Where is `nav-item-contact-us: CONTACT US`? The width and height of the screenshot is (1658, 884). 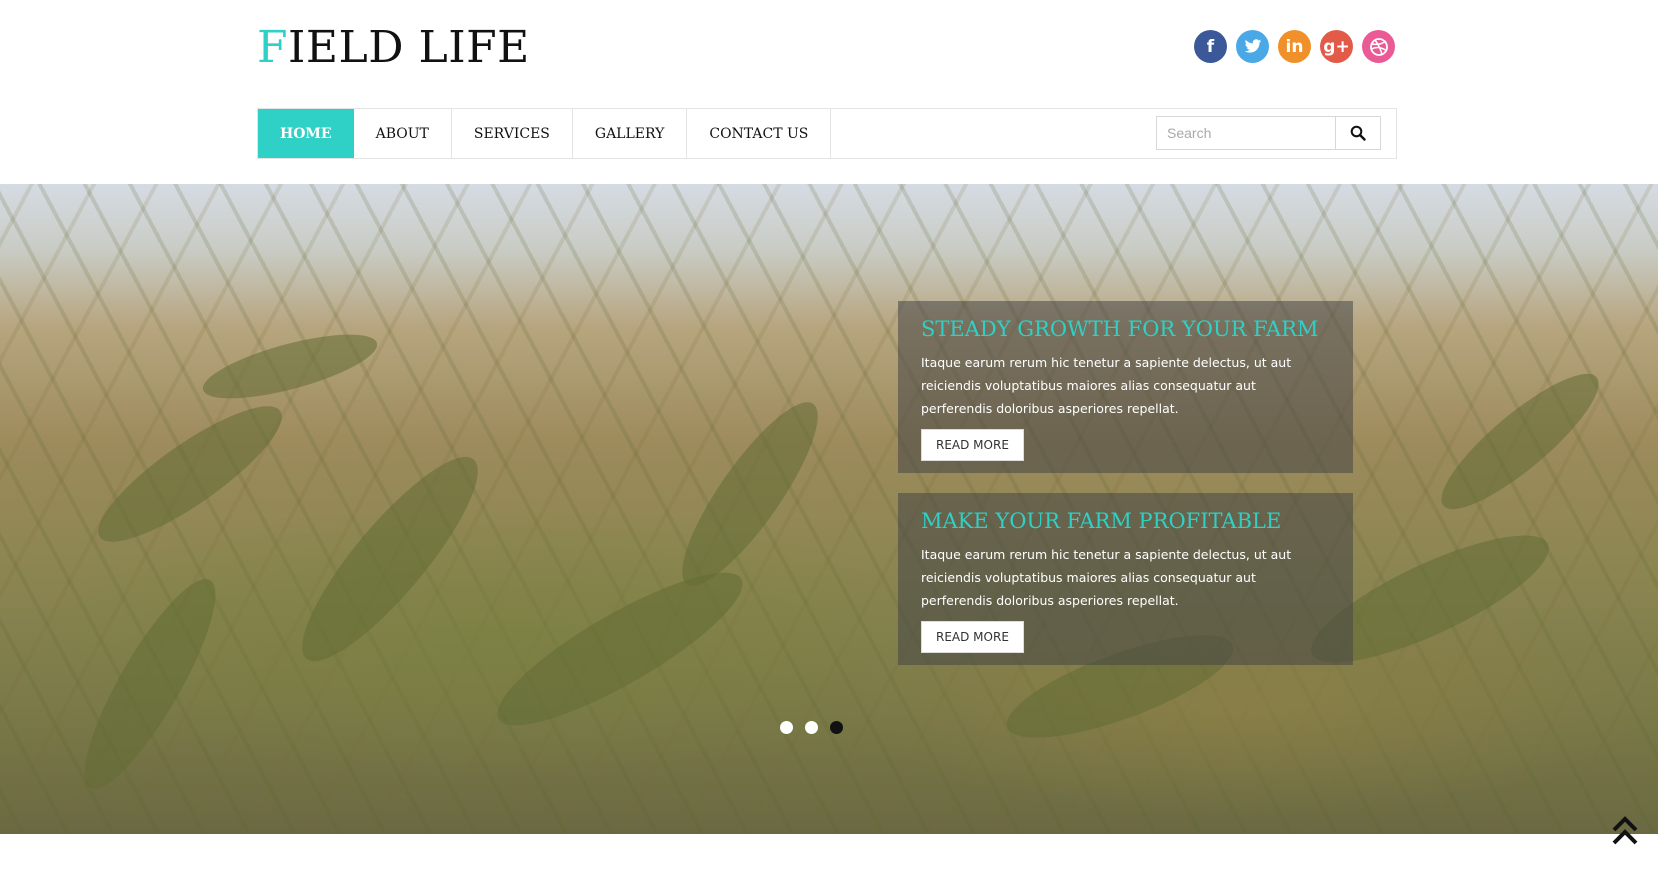
nav-item-contact-us: CONTACT US is located at coordinates (759, 133).